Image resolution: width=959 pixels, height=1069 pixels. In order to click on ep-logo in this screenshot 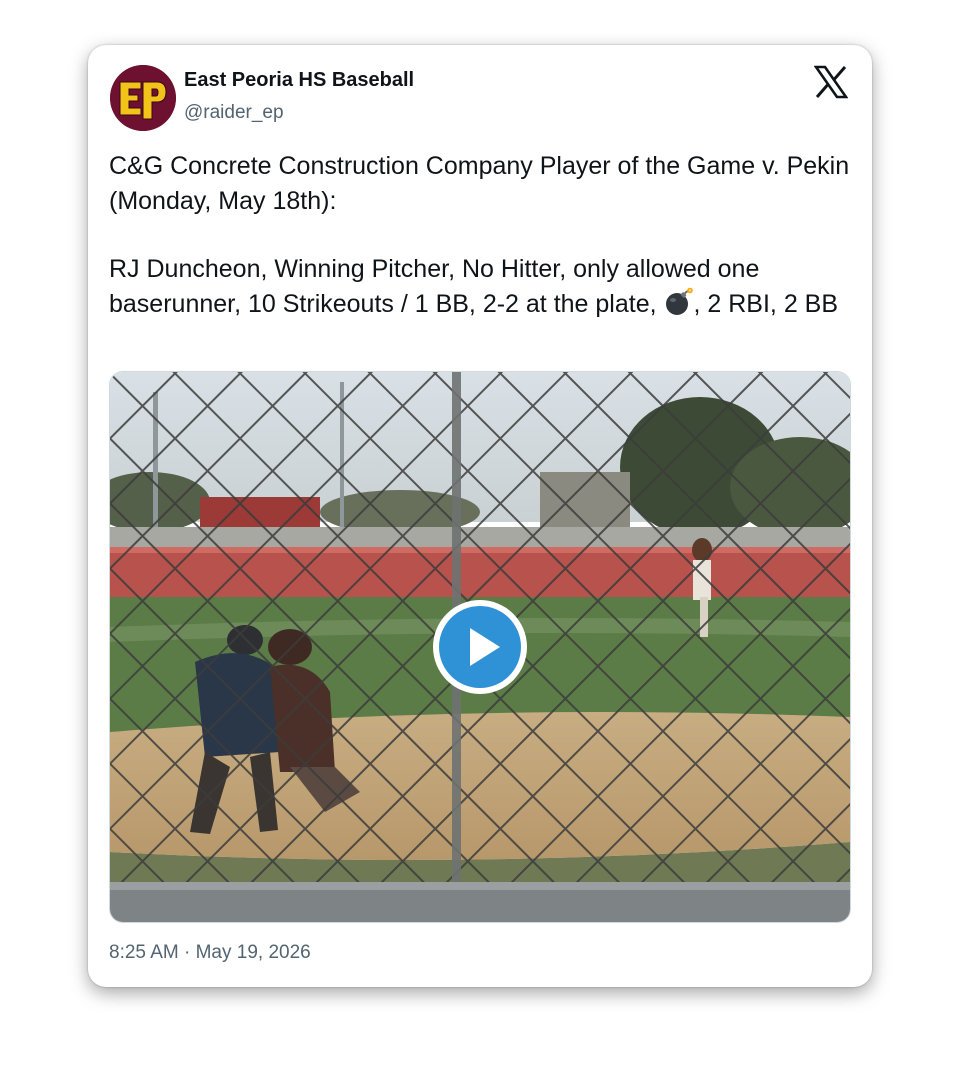, I will do `click(143, 98)`.